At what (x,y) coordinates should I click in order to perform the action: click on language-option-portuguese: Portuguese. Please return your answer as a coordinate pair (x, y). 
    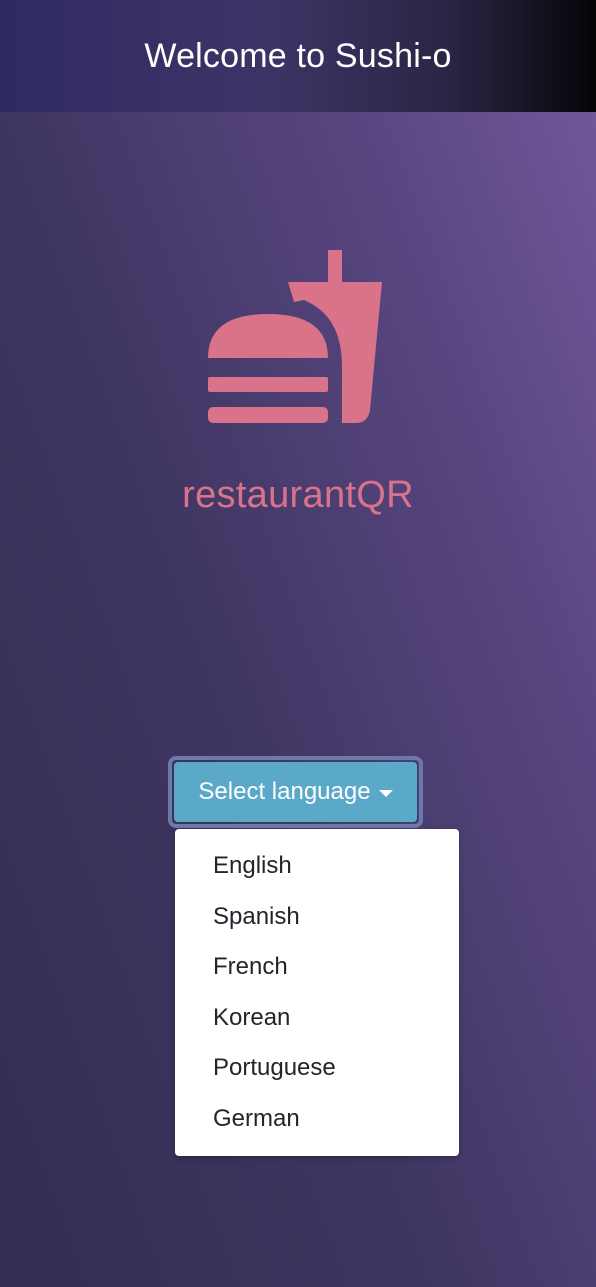
    Looking at the image, I should click on (317, 1068).